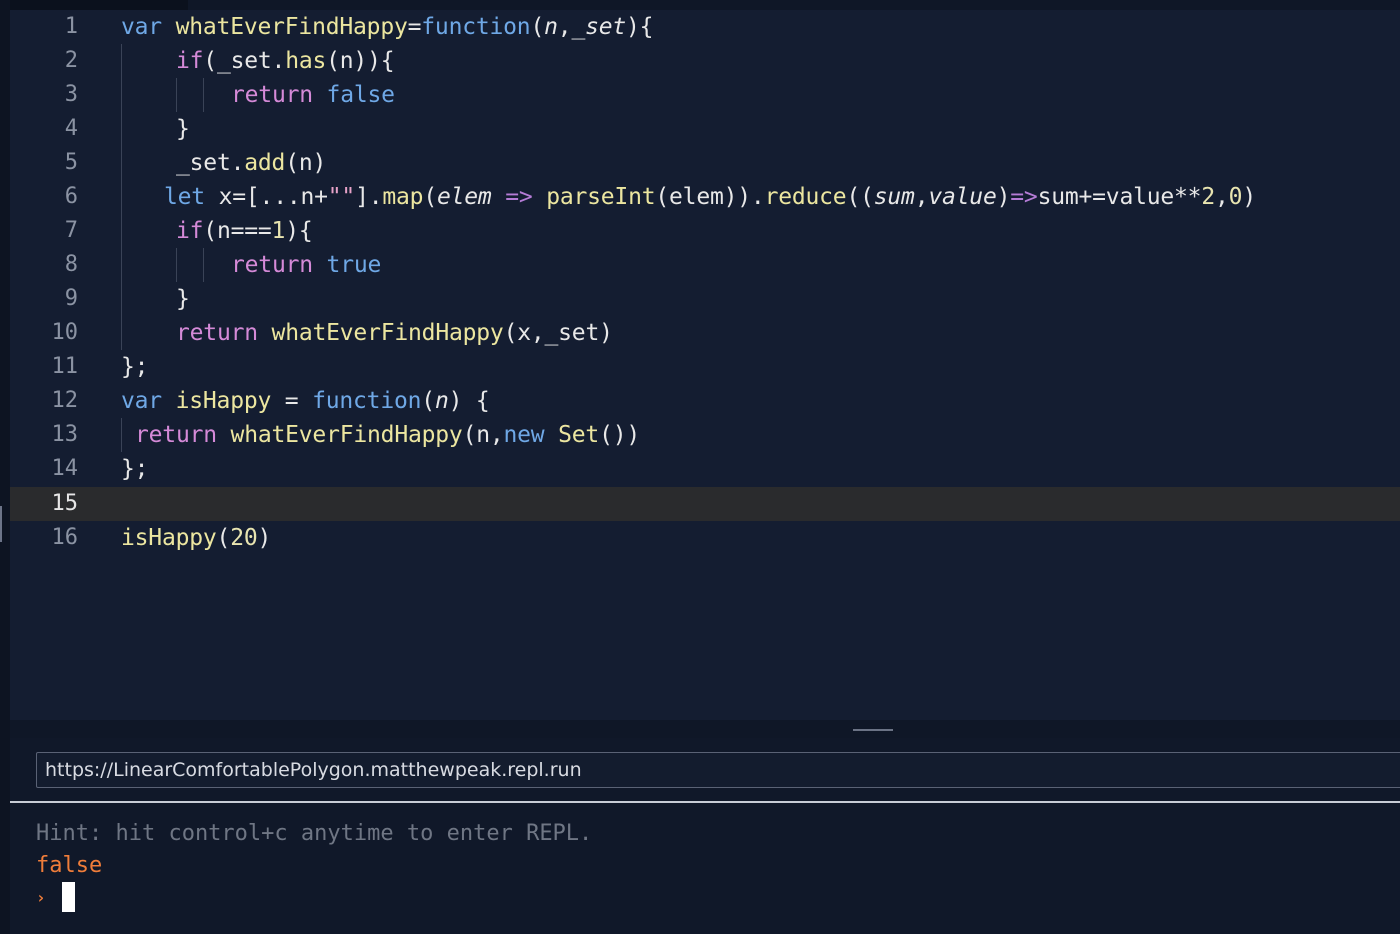 The width and height of the screenshot is (1400, 934). Describe the element at coordinates (387, 435) in the screenshot. I see `line-code: return whatEverFindHappy(n,new Set())` at that location.